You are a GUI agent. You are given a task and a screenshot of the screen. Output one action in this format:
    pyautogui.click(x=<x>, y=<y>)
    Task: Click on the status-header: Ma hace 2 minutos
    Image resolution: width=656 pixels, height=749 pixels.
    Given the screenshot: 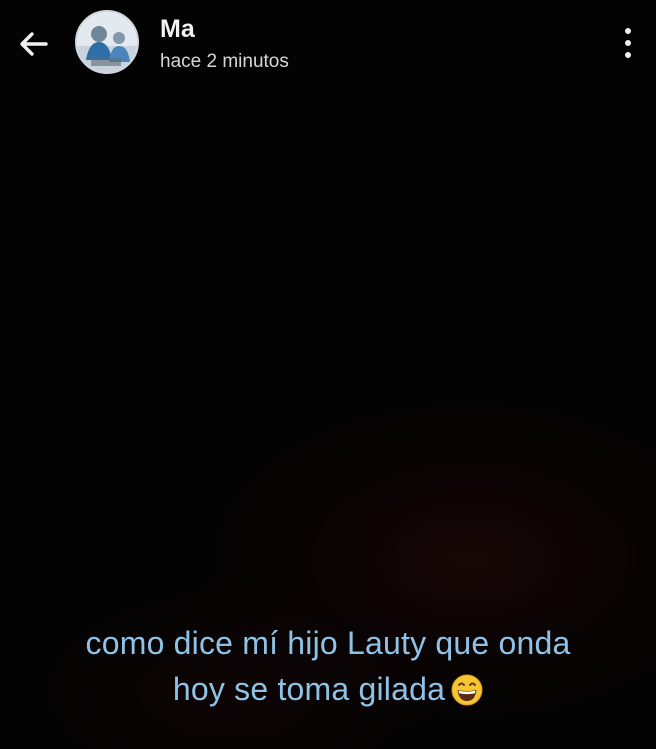 What is the action you would take?
    pyautogui.click(x=328, y=45)
    